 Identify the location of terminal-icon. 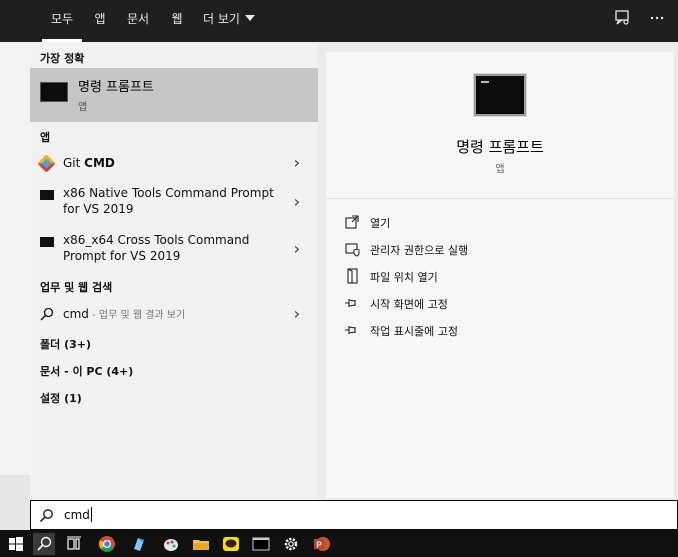
(261, 544).